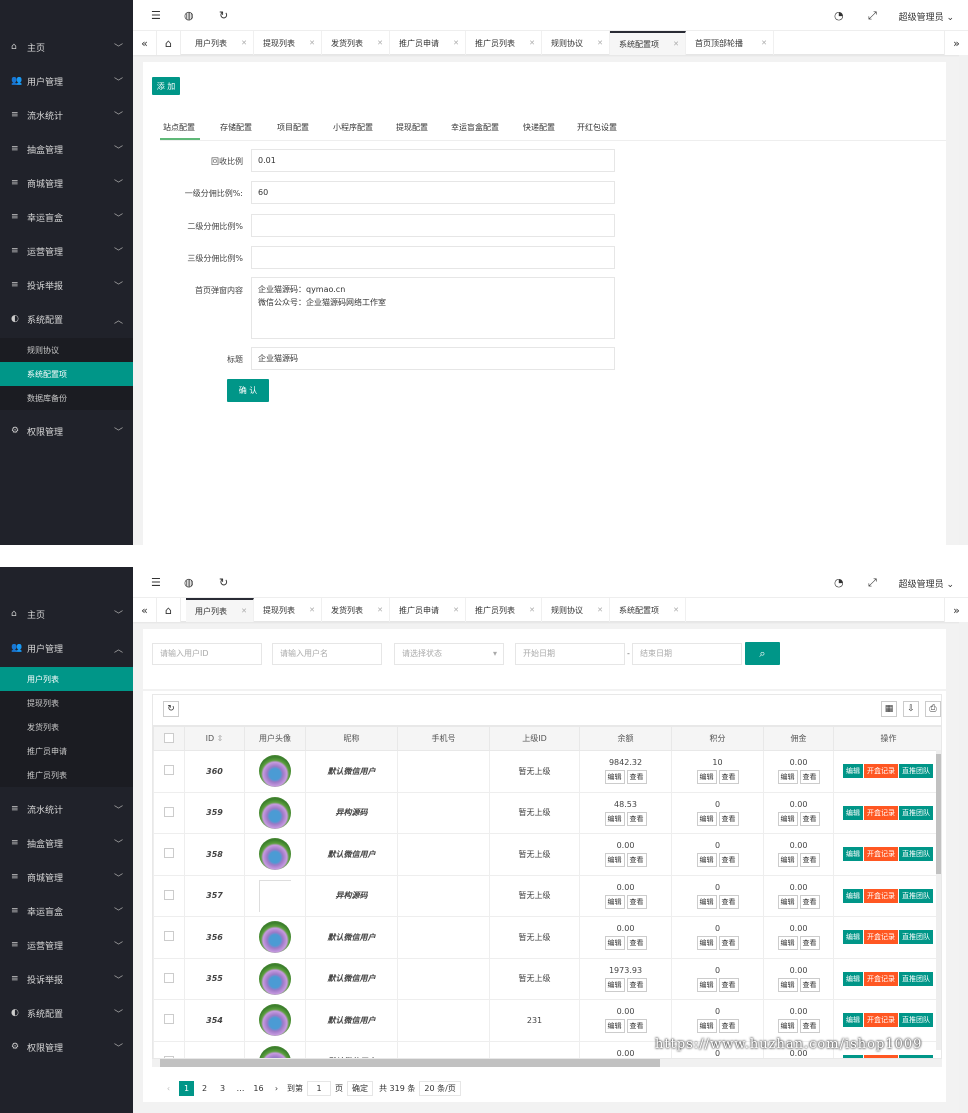 The width and height of the screenshot is (968, 1113). I want to click on popup-textarea: 企业猫源码：qymao.cn 微信公众号：企业猫源码网络工作室, so click(433, 308).